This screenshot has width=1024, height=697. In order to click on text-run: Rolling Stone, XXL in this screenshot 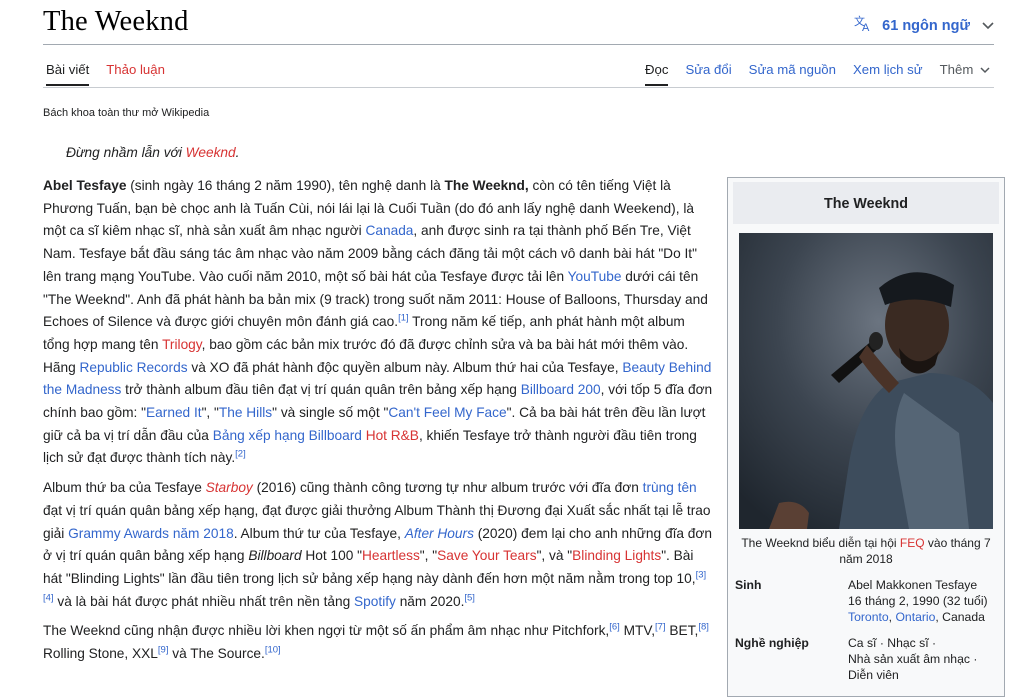, I will do `click(100, 654)`.